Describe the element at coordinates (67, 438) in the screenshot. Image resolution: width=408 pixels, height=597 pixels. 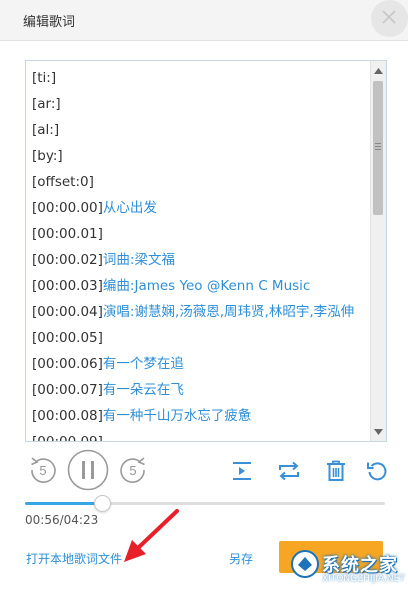
I see `lyric-timestamp: [00:00.09]` at that location.